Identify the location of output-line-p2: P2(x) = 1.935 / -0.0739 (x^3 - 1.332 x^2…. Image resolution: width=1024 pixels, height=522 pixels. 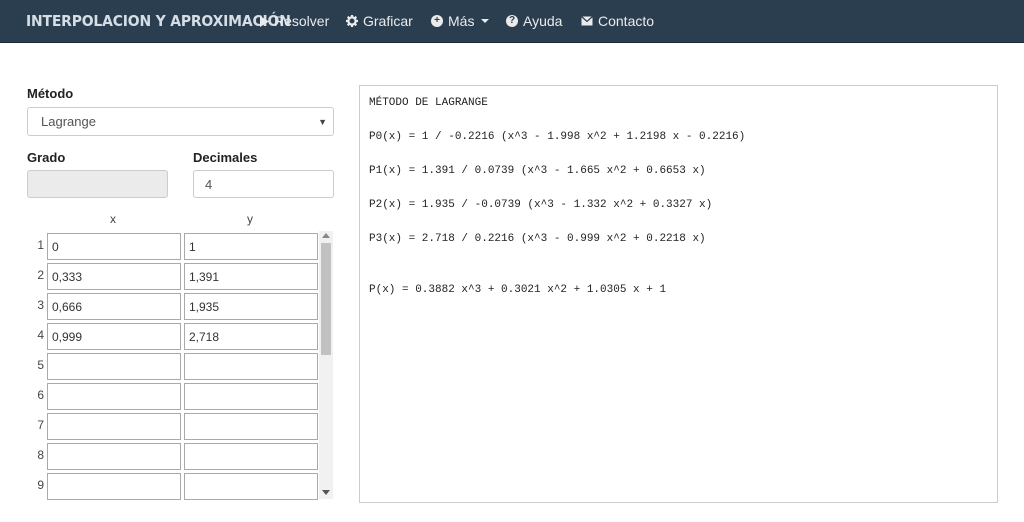
(541, 205).